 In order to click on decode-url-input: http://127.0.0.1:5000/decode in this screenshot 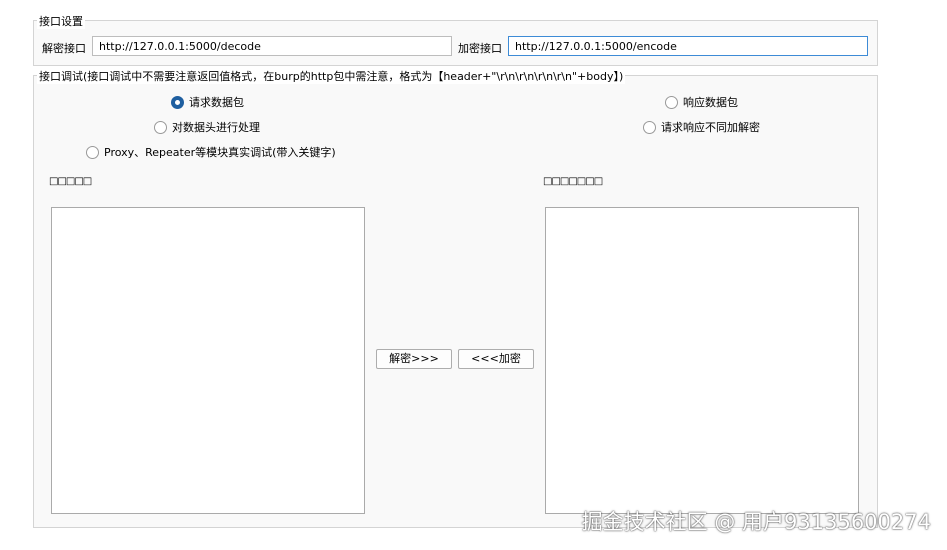, I will do `click(272, 46)`.